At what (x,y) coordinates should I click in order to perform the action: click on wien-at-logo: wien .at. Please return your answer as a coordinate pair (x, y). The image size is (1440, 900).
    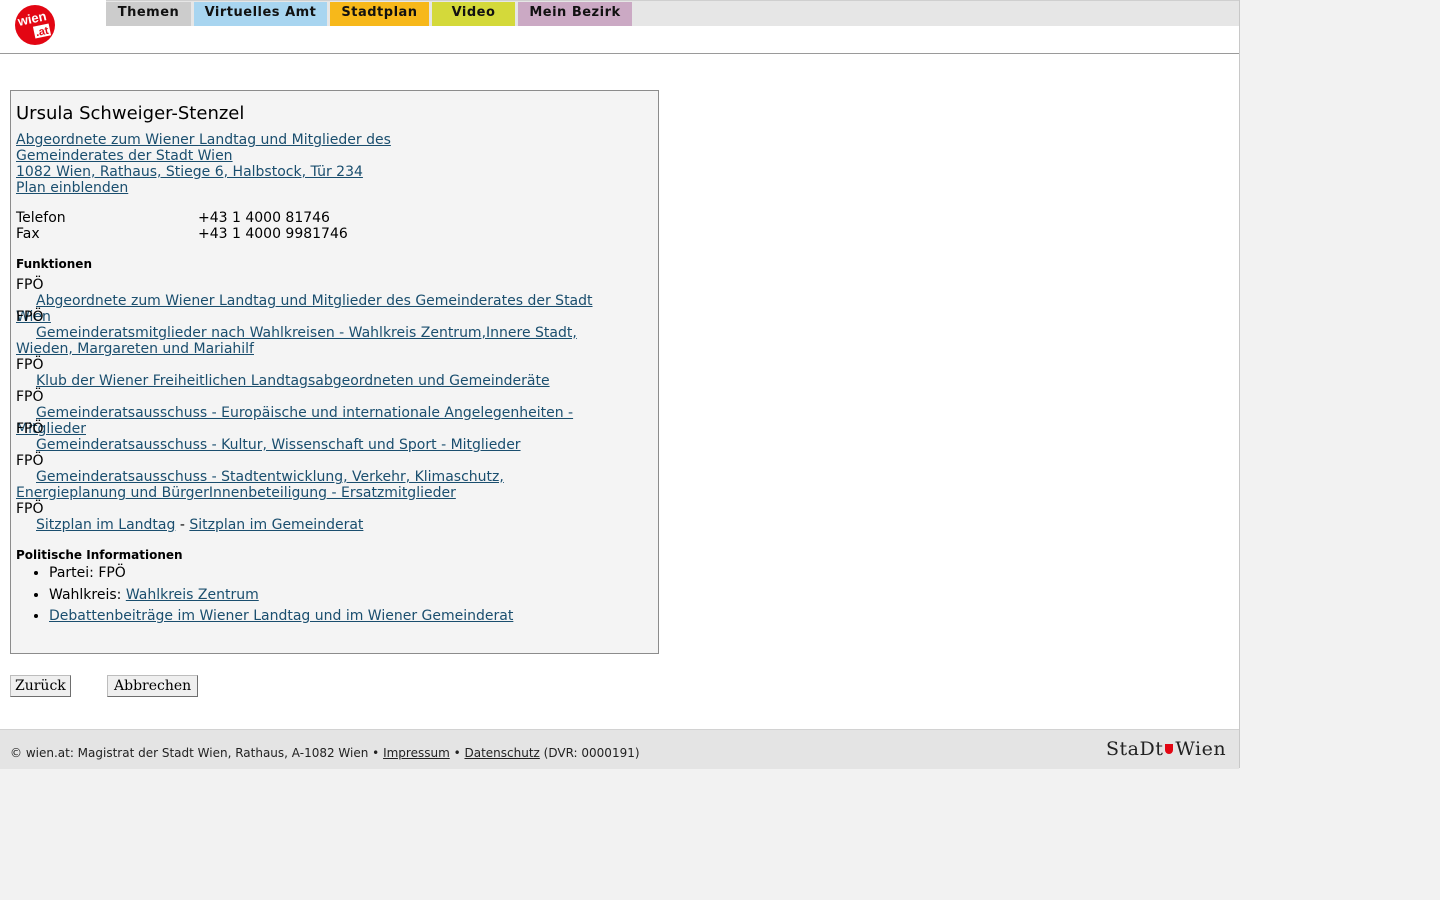
    Looking at the image, I should click on (35, 25).